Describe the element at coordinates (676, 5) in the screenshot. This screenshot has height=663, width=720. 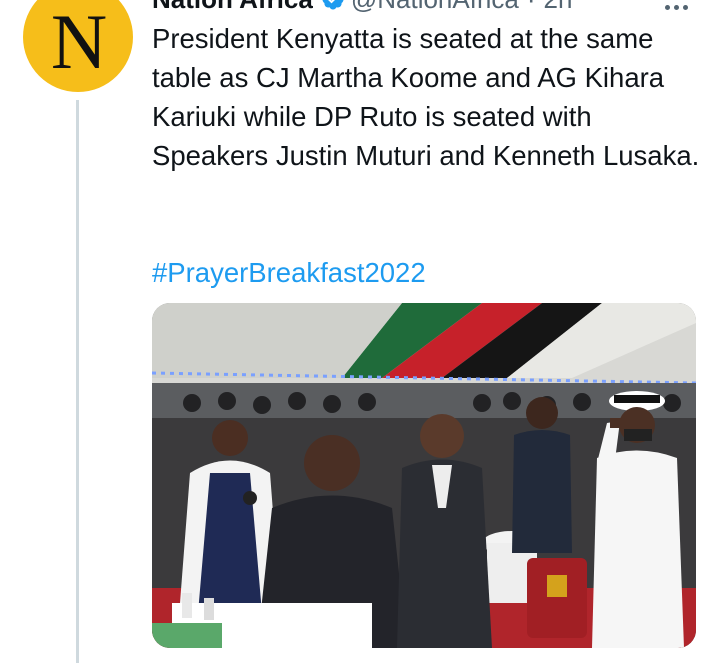
I see `more-options-icon` at that location.